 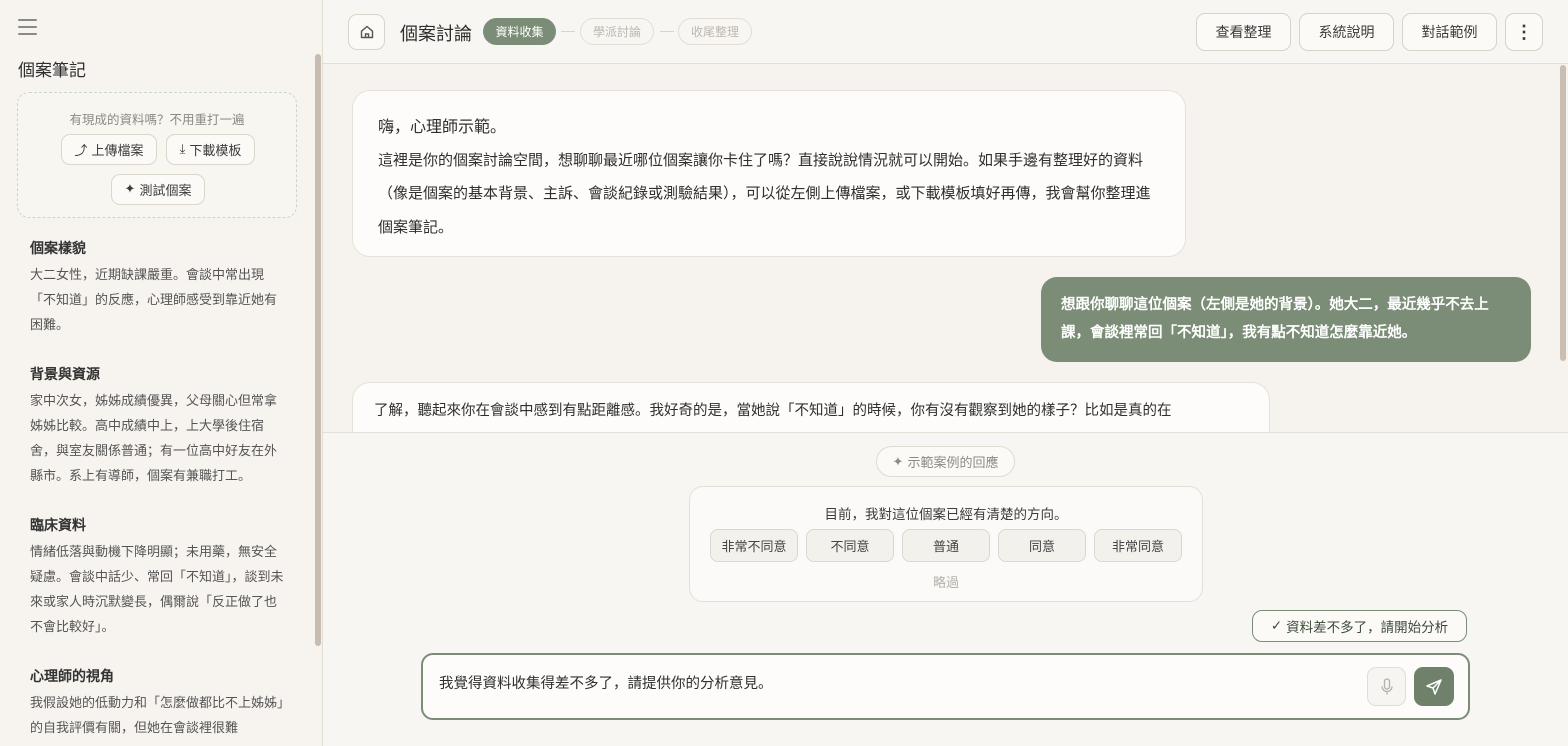 What do you see at coordinates (1138, 545) in the screenshot?
I see `scale-strongly-agree: 非常同意` at bounding box center [1138, 545].